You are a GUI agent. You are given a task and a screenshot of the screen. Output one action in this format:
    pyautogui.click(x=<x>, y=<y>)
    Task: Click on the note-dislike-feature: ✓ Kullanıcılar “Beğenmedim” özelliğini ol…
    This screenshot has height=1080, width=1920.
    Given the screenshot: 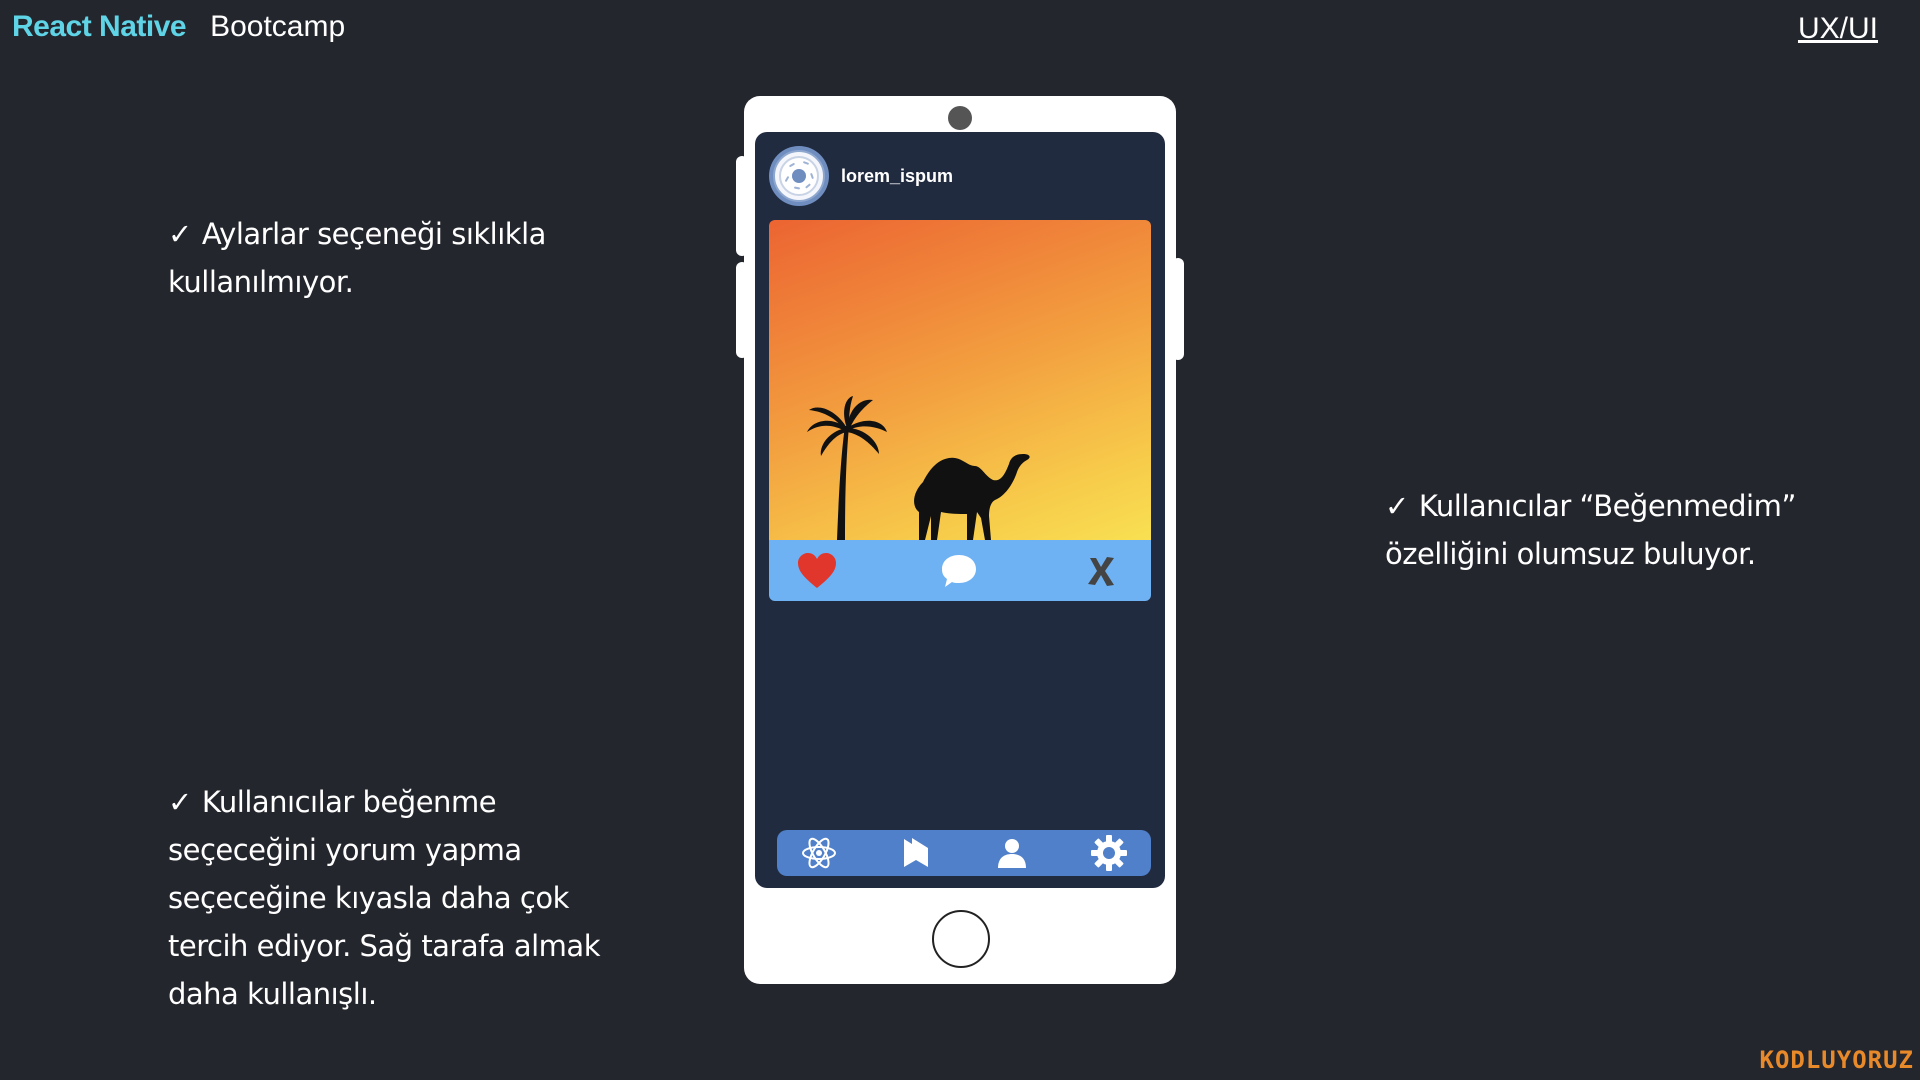 What is the action you would take?
    pyautogui.click(x=1615, y=530)
    